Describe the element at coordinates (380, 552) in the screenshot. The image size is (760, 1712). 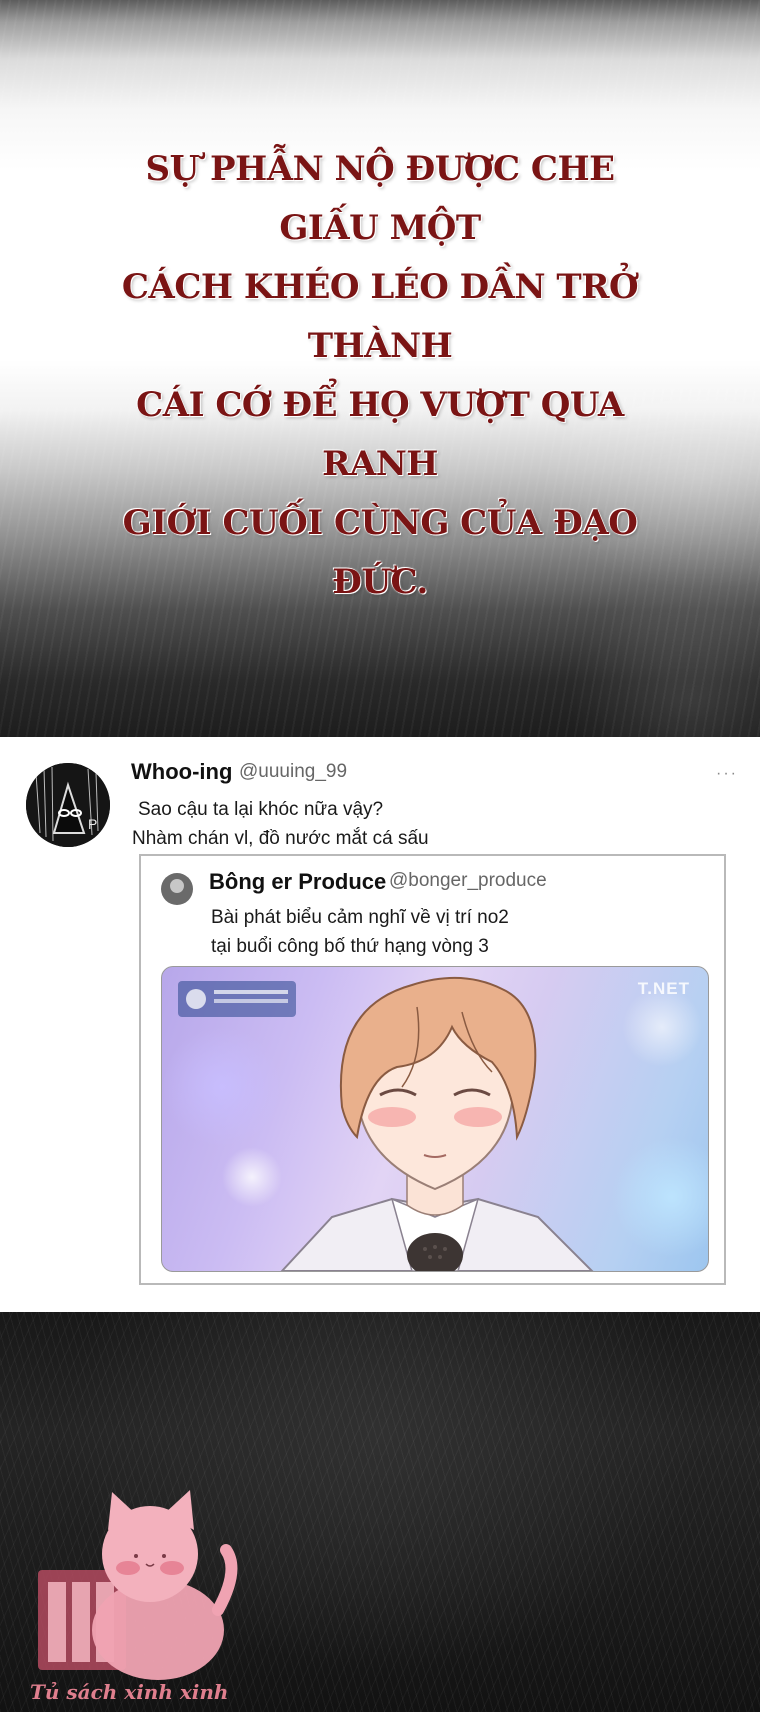
I see `narration-line: GIỚI CUỐI CÙNG CỦA ĐẠO ĐỨC.` at that location.